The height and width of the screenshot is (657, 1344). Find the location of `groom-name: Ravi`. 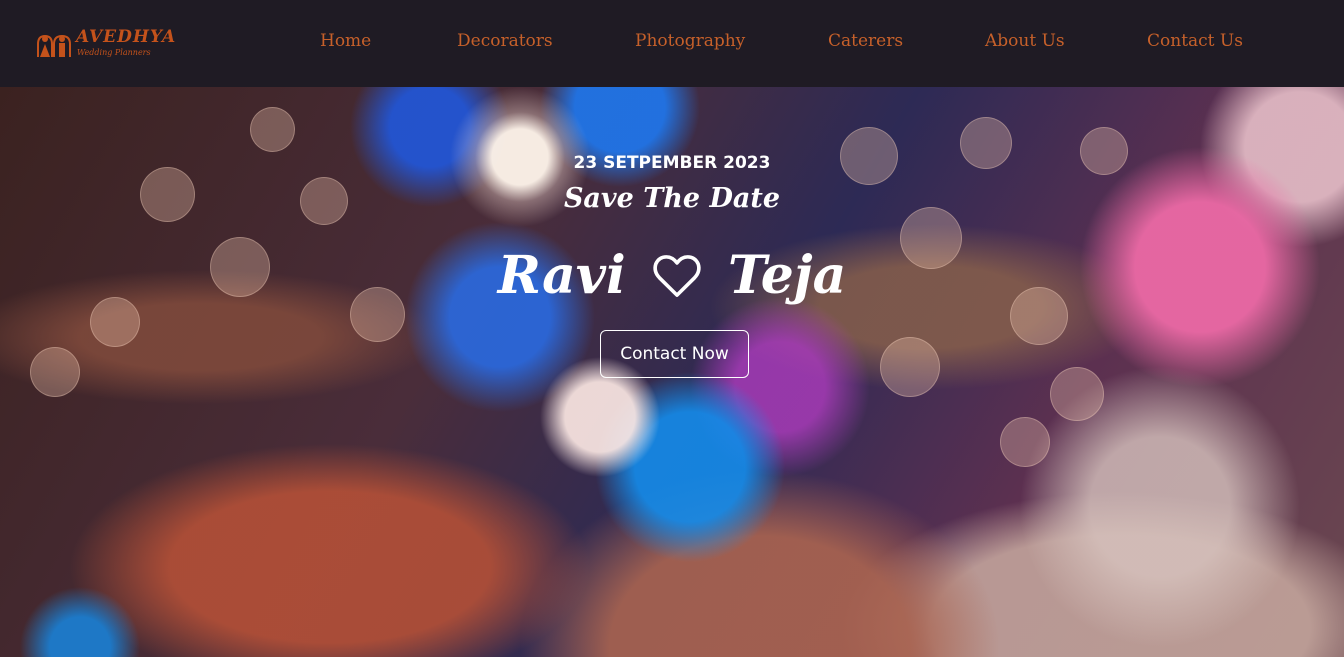

groom-name: Ravi is located at coordinates (561, 275).